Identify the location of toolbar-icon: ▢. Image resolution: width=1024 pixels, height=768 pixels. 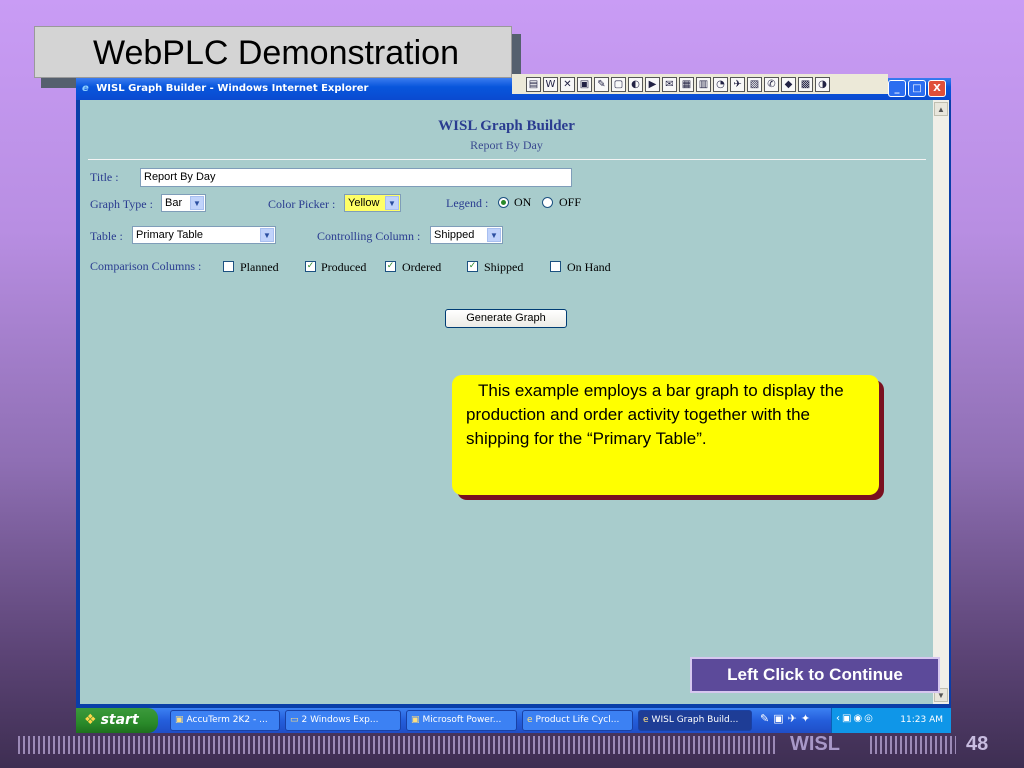
(618, 84).